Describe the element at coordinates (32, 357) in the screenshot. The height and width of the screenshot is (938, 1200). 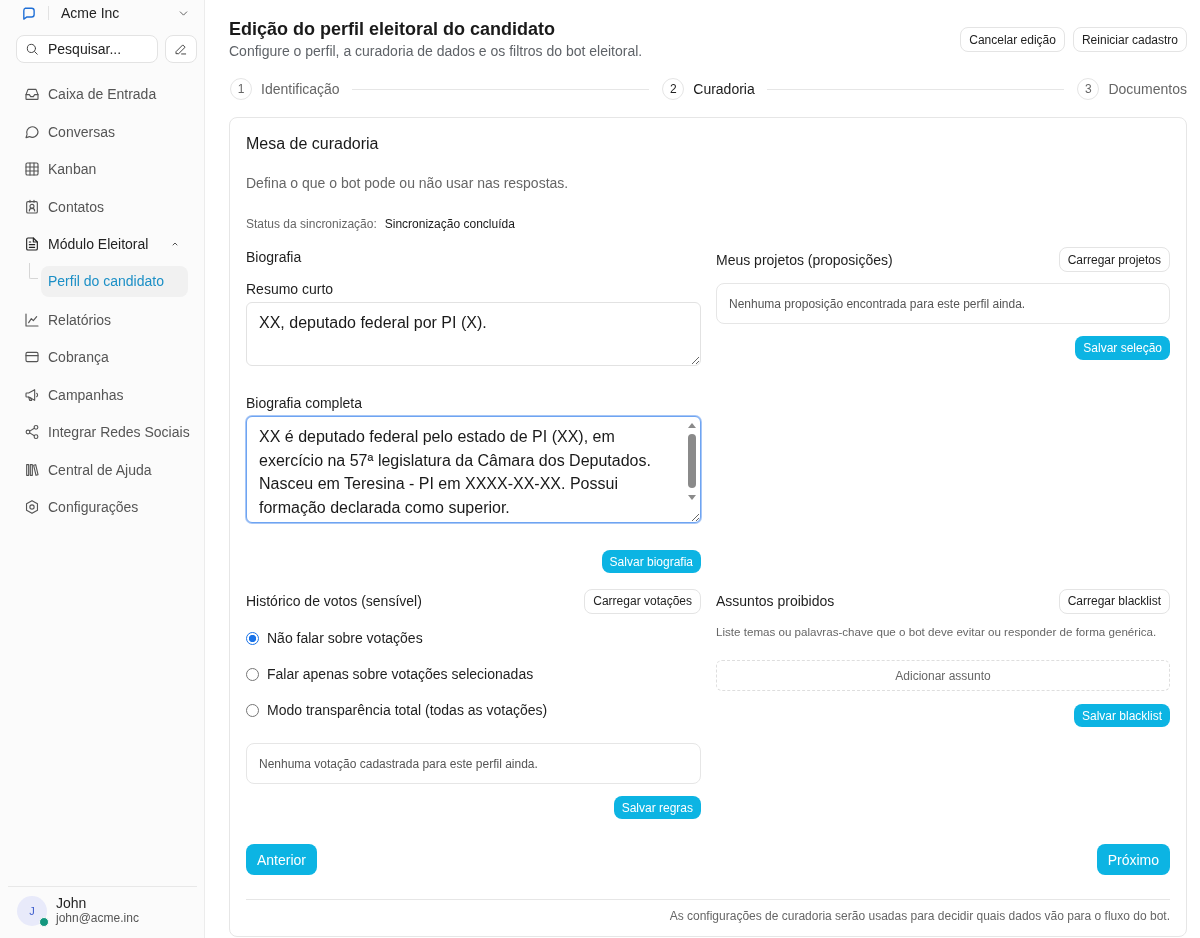
I see `credit-card-icon` at that location.